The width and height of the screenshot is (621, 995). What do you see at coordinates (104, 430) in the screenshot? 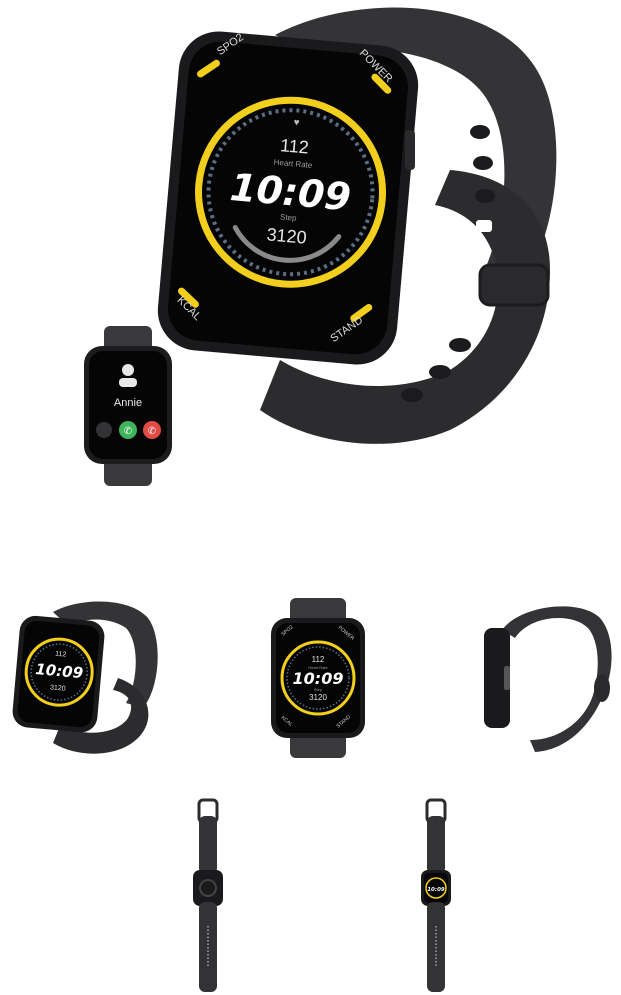
I see `mute-icon` at bounding box center [104, 430].